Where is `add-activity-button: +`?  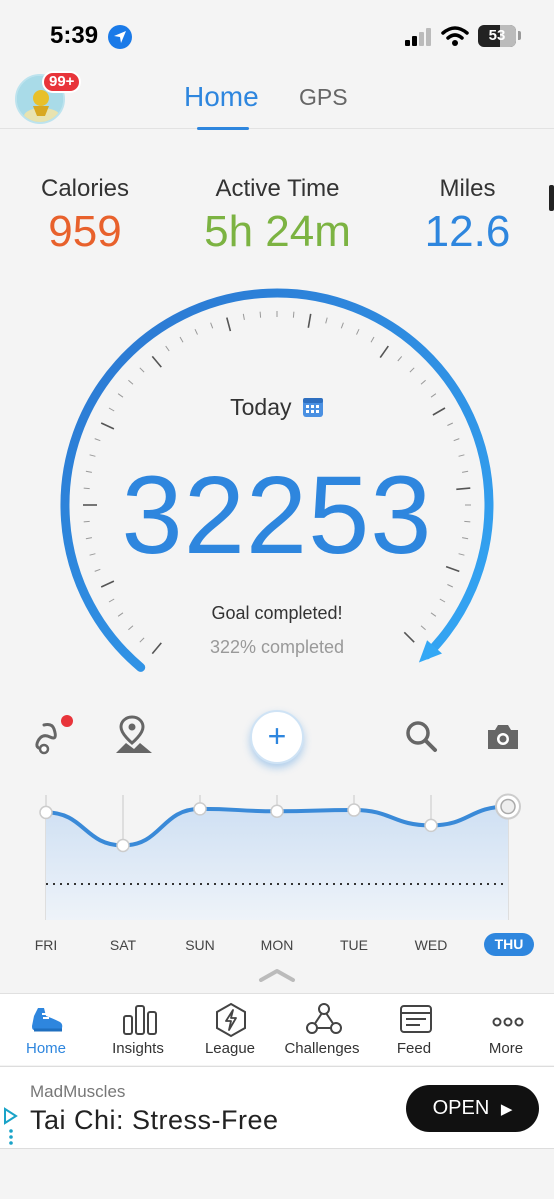 add-activity-button: + is located at coordinates (277, 737).